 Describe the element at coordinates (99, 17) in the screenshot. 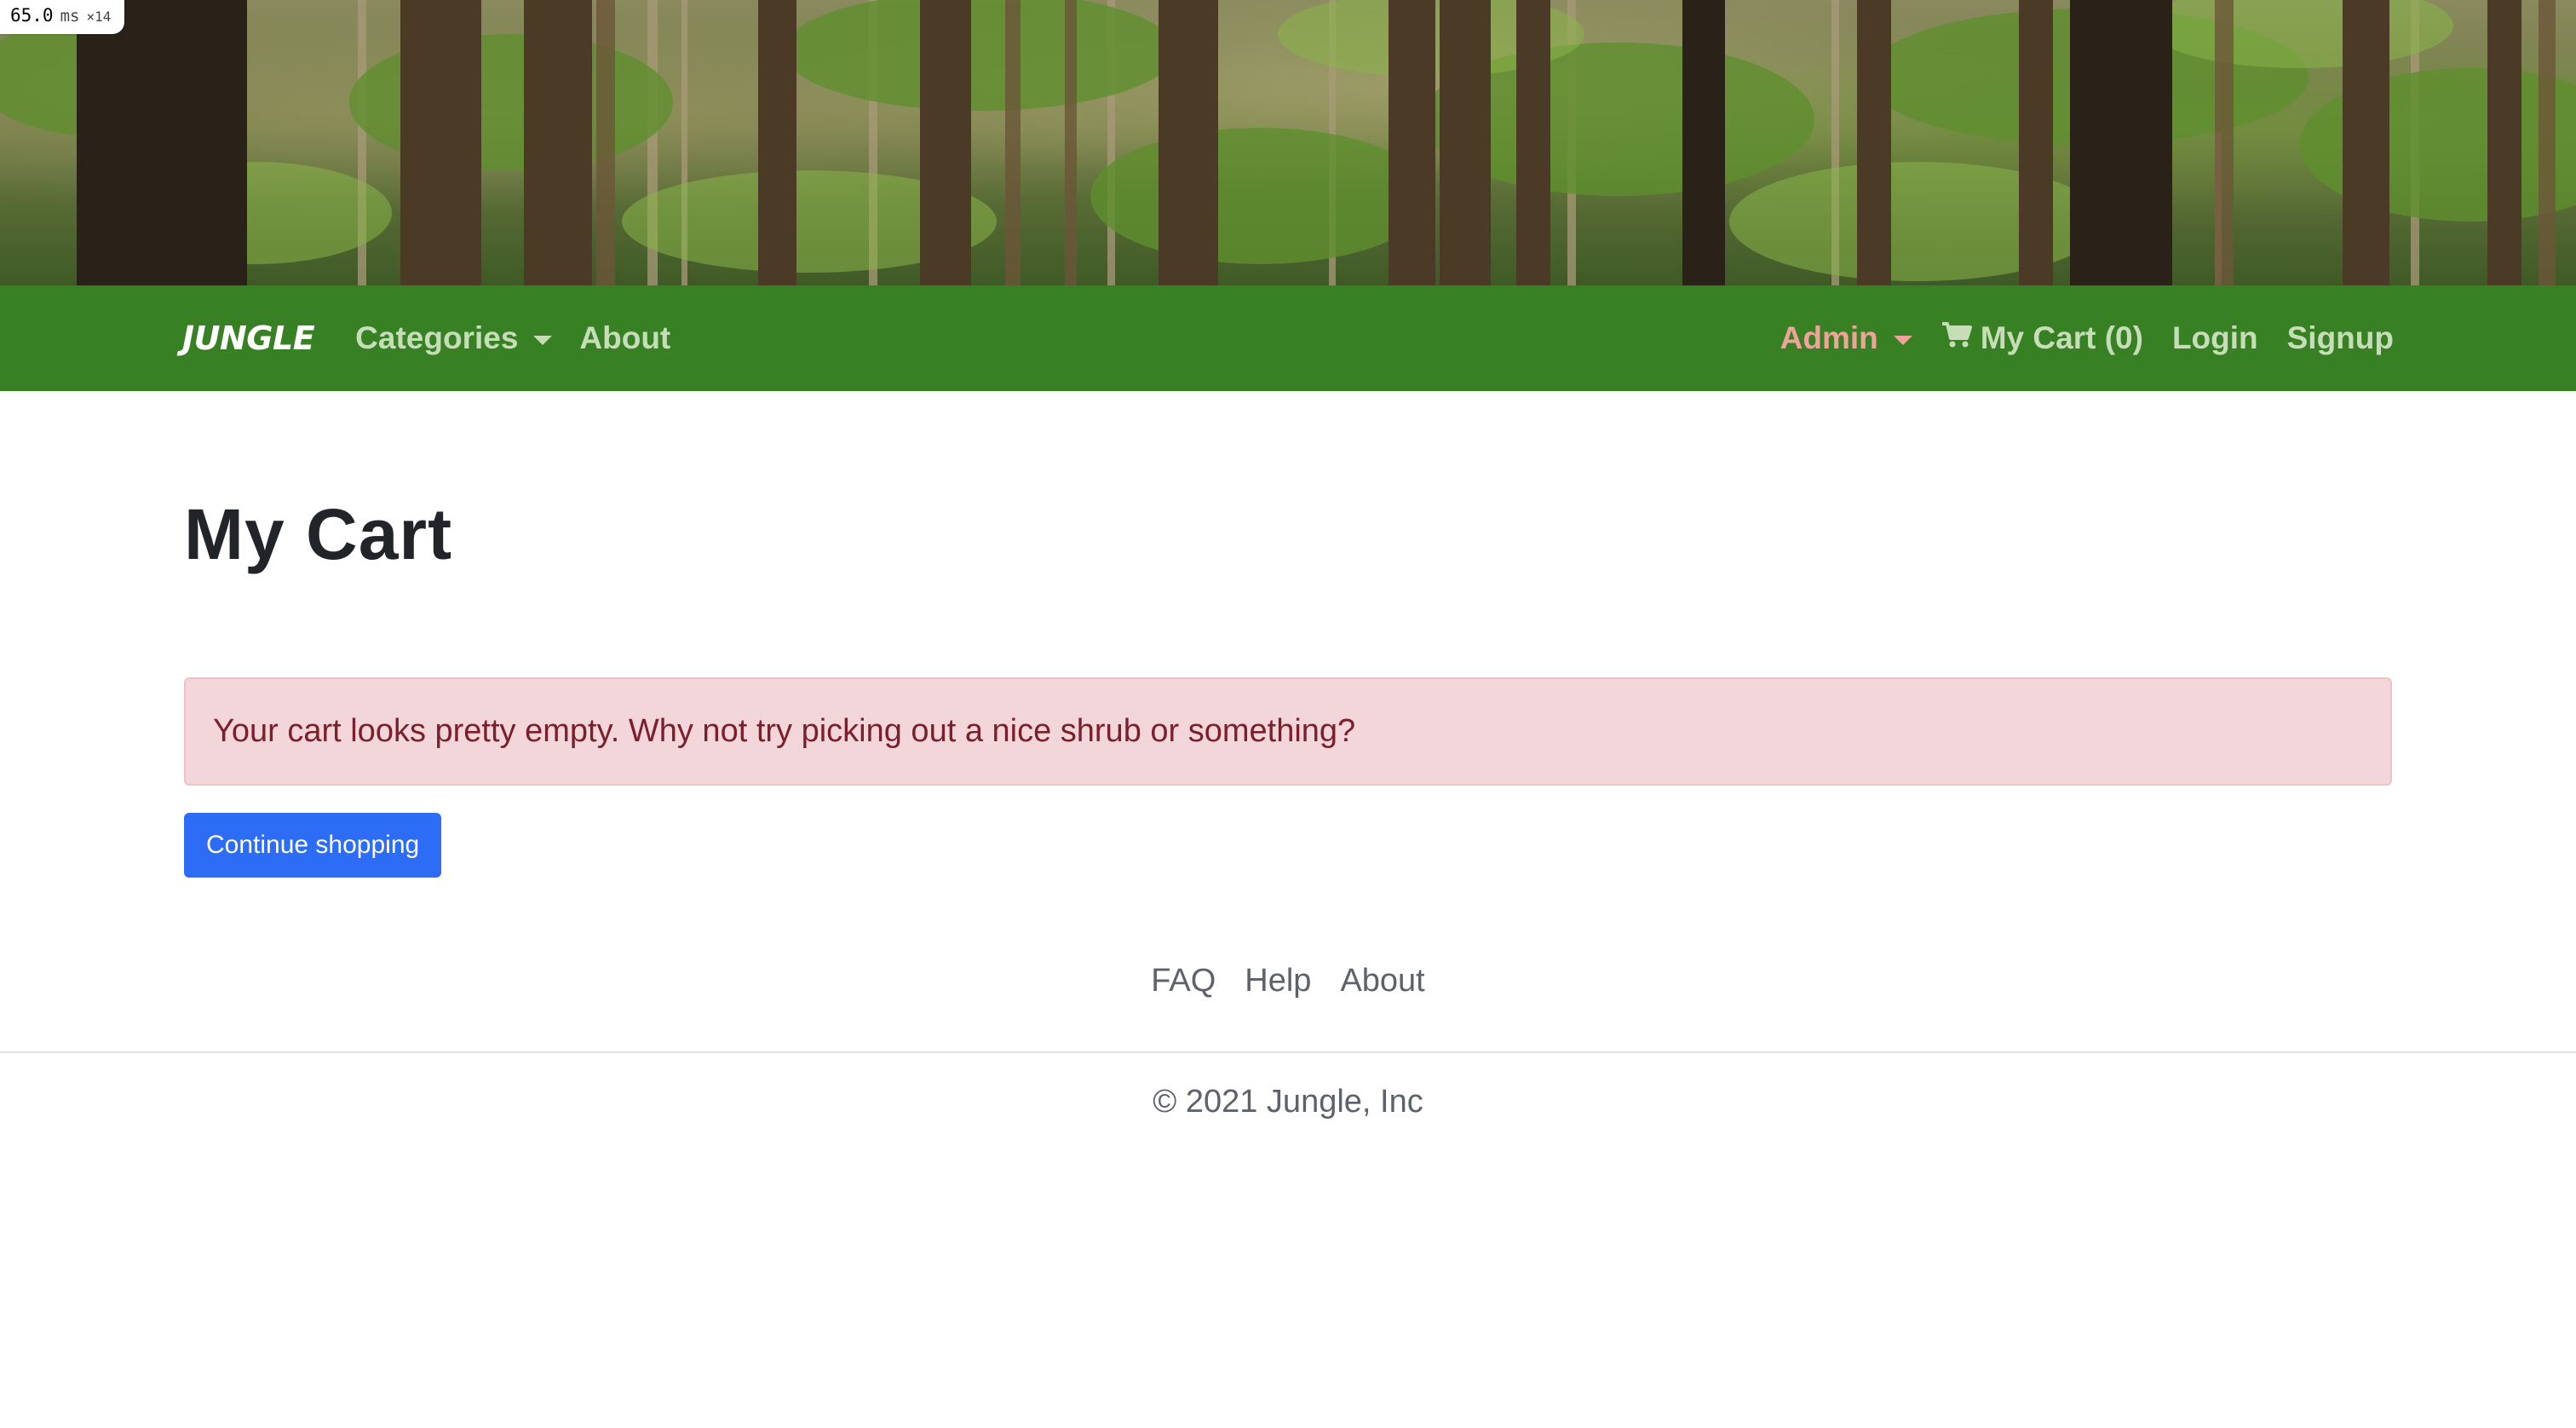

I see `perf-multiplier: ×14` at that location.